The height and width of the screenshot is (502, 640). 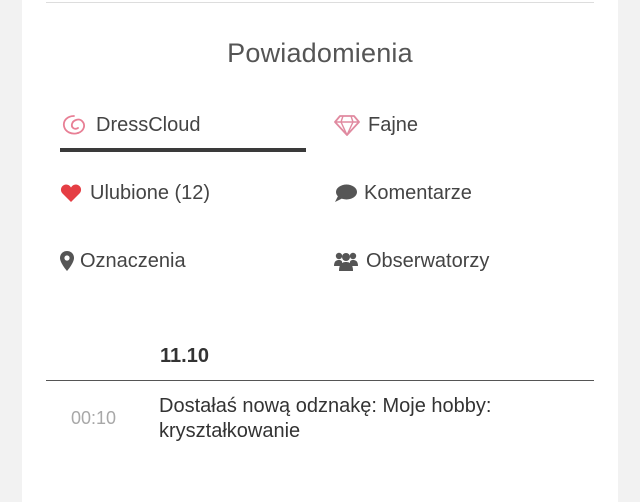 What do you see at coordinates (320, 53) in the screenshot?
I see `page-title: Powiadomienia` at bounding box center [320, 53].